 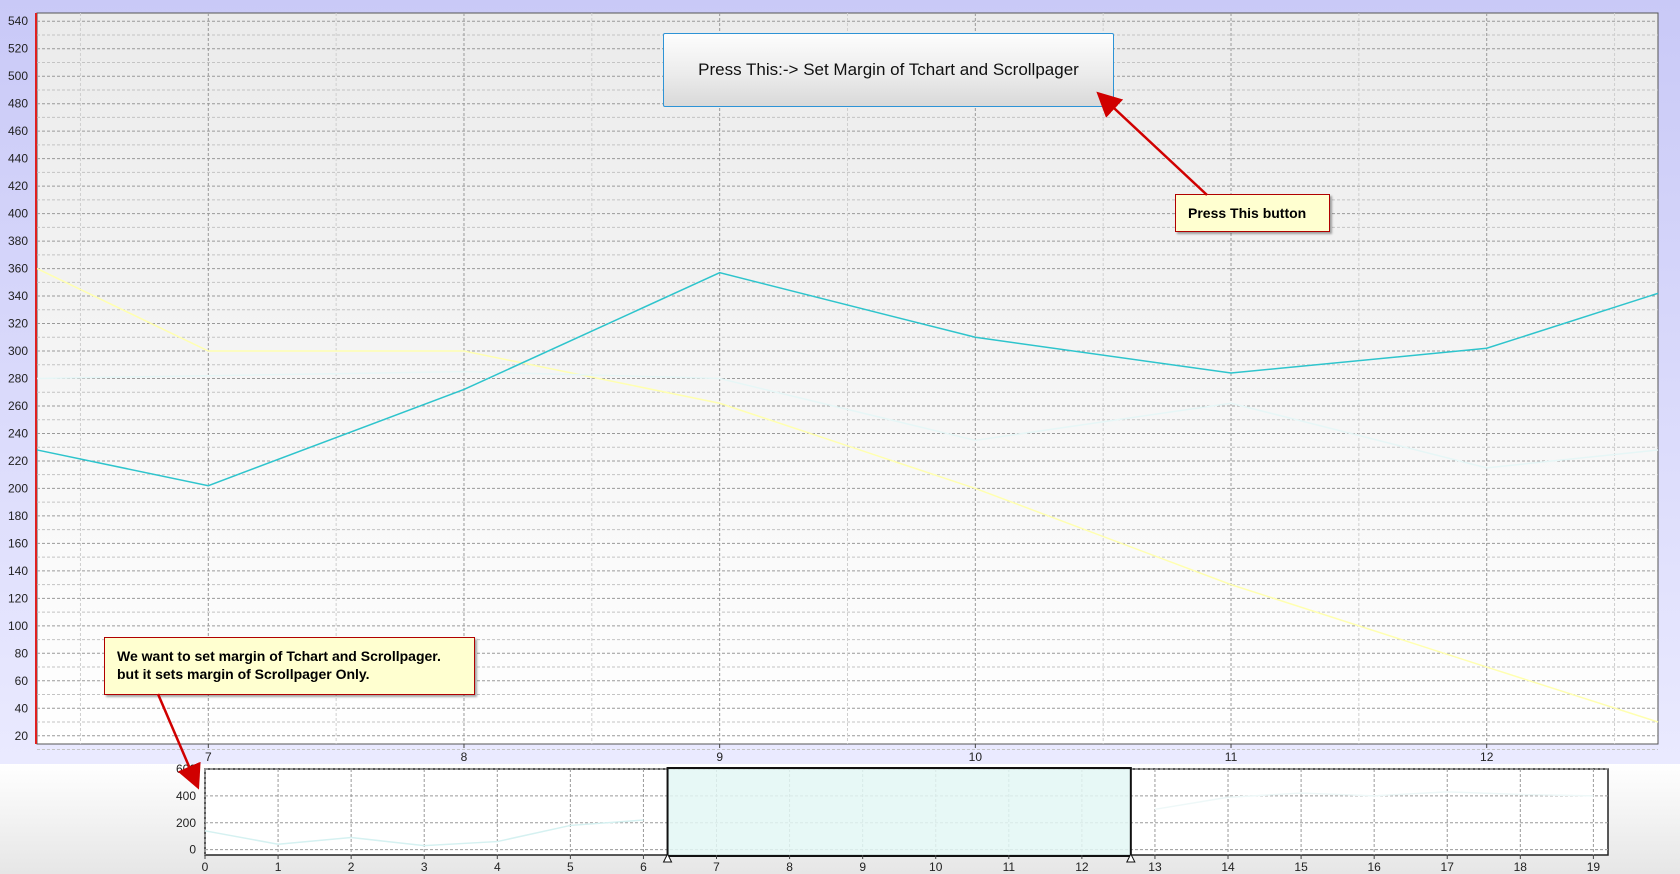 What do you see at coordinates (1487, 757) in the screenshot?
I see `x-tick-label: 12` at bounding box center [1487, 757].